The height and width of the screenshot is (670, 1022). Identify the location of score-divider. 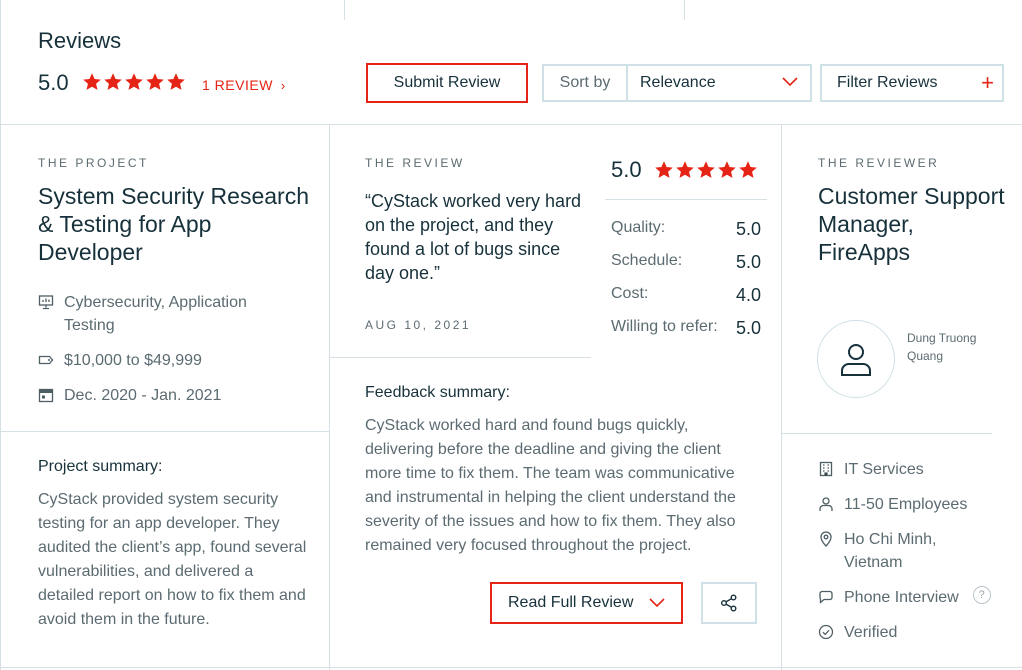
(686, 199).